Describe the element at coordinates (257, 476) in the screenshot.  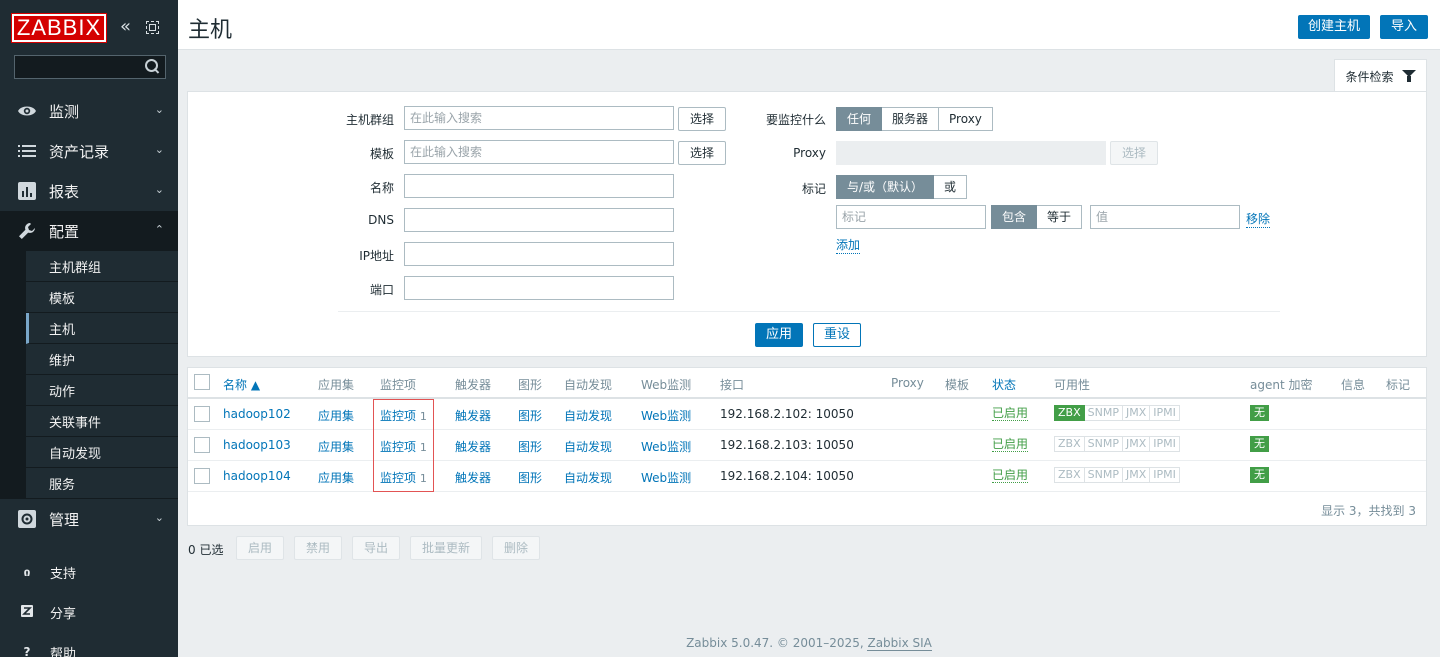
I see `host-name-link: hadoop104` at that location.